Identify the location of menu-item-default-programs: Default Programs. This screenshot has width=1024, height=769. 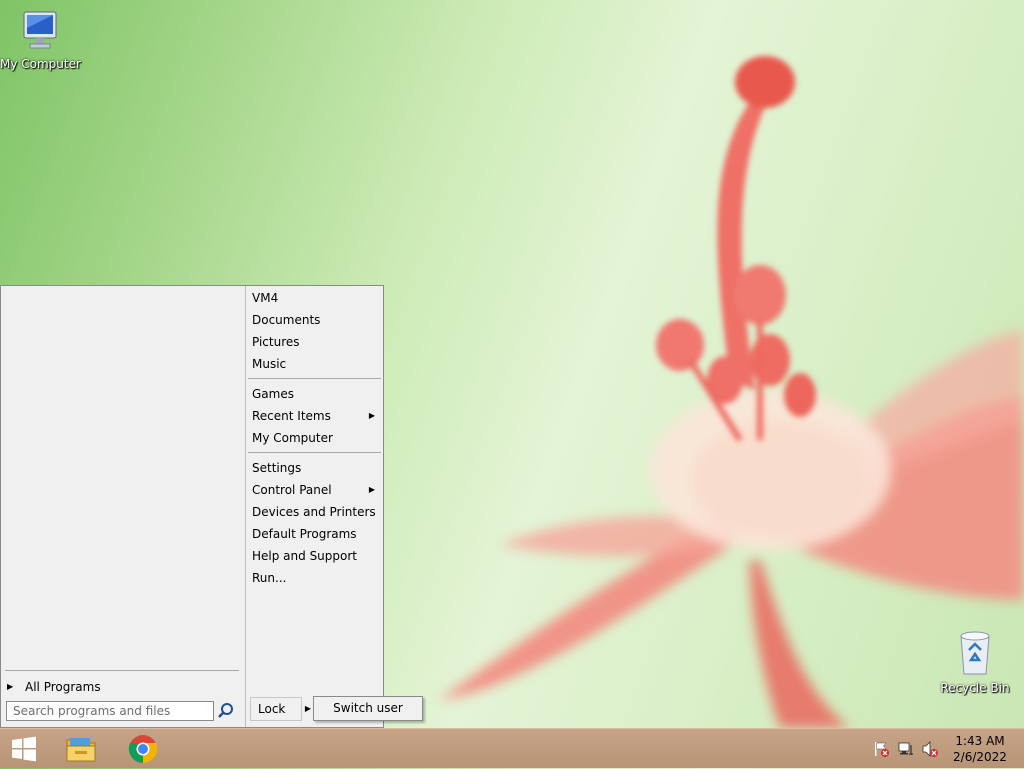
(313, 534).